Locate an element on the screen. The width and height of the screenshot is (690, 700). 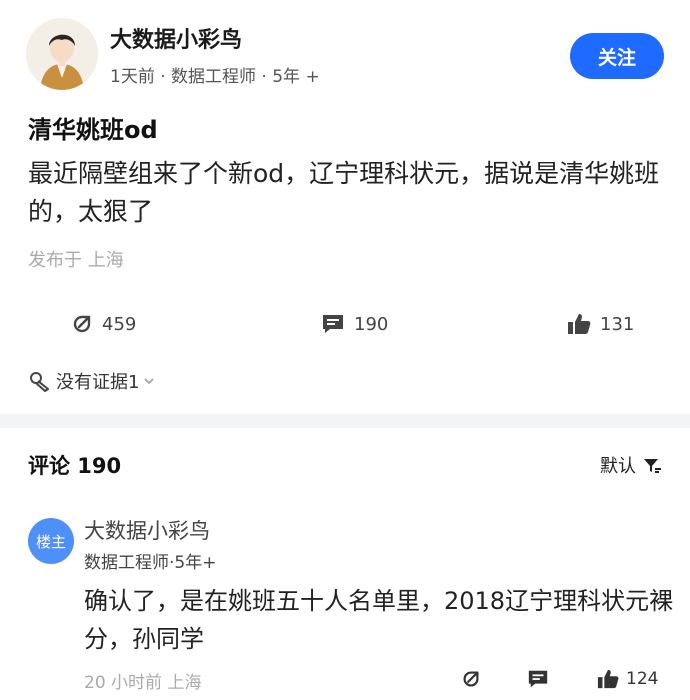
evidence-icon is located at coordinates (39, 382).